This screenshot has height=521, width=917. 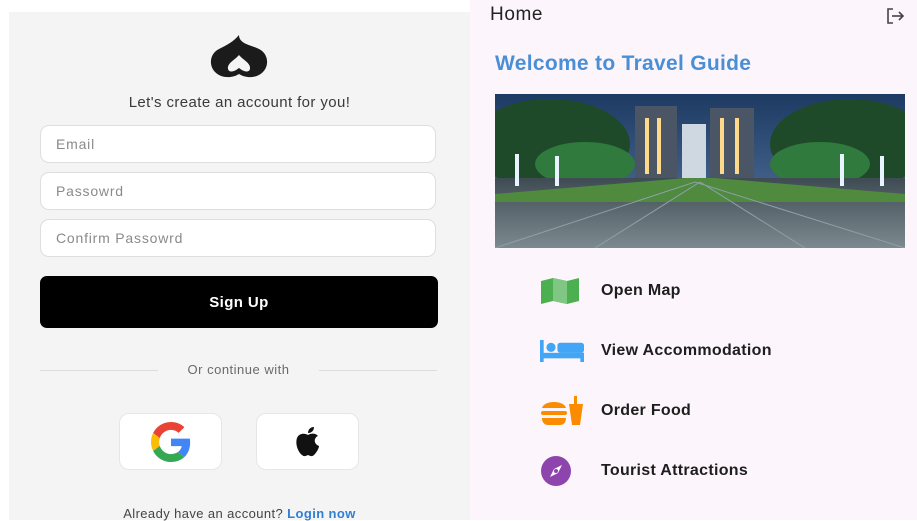 I want to click on app-logo-icon, so click(x=239, y=56).